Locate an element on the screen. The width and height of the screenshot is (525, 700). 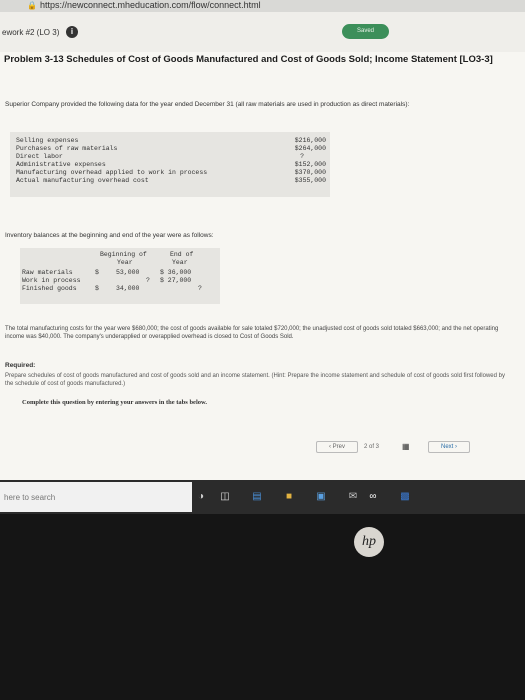
table-row: Selling expenses $216,000 is located at coordinates (171, 141).